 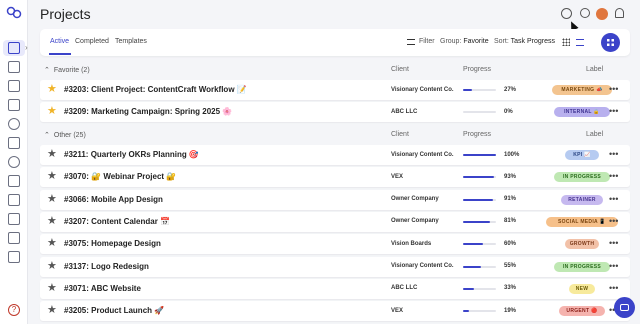 I want to click on project-label-badge: SOCIAL MEDIA 📱, so click(x=582, y=221).